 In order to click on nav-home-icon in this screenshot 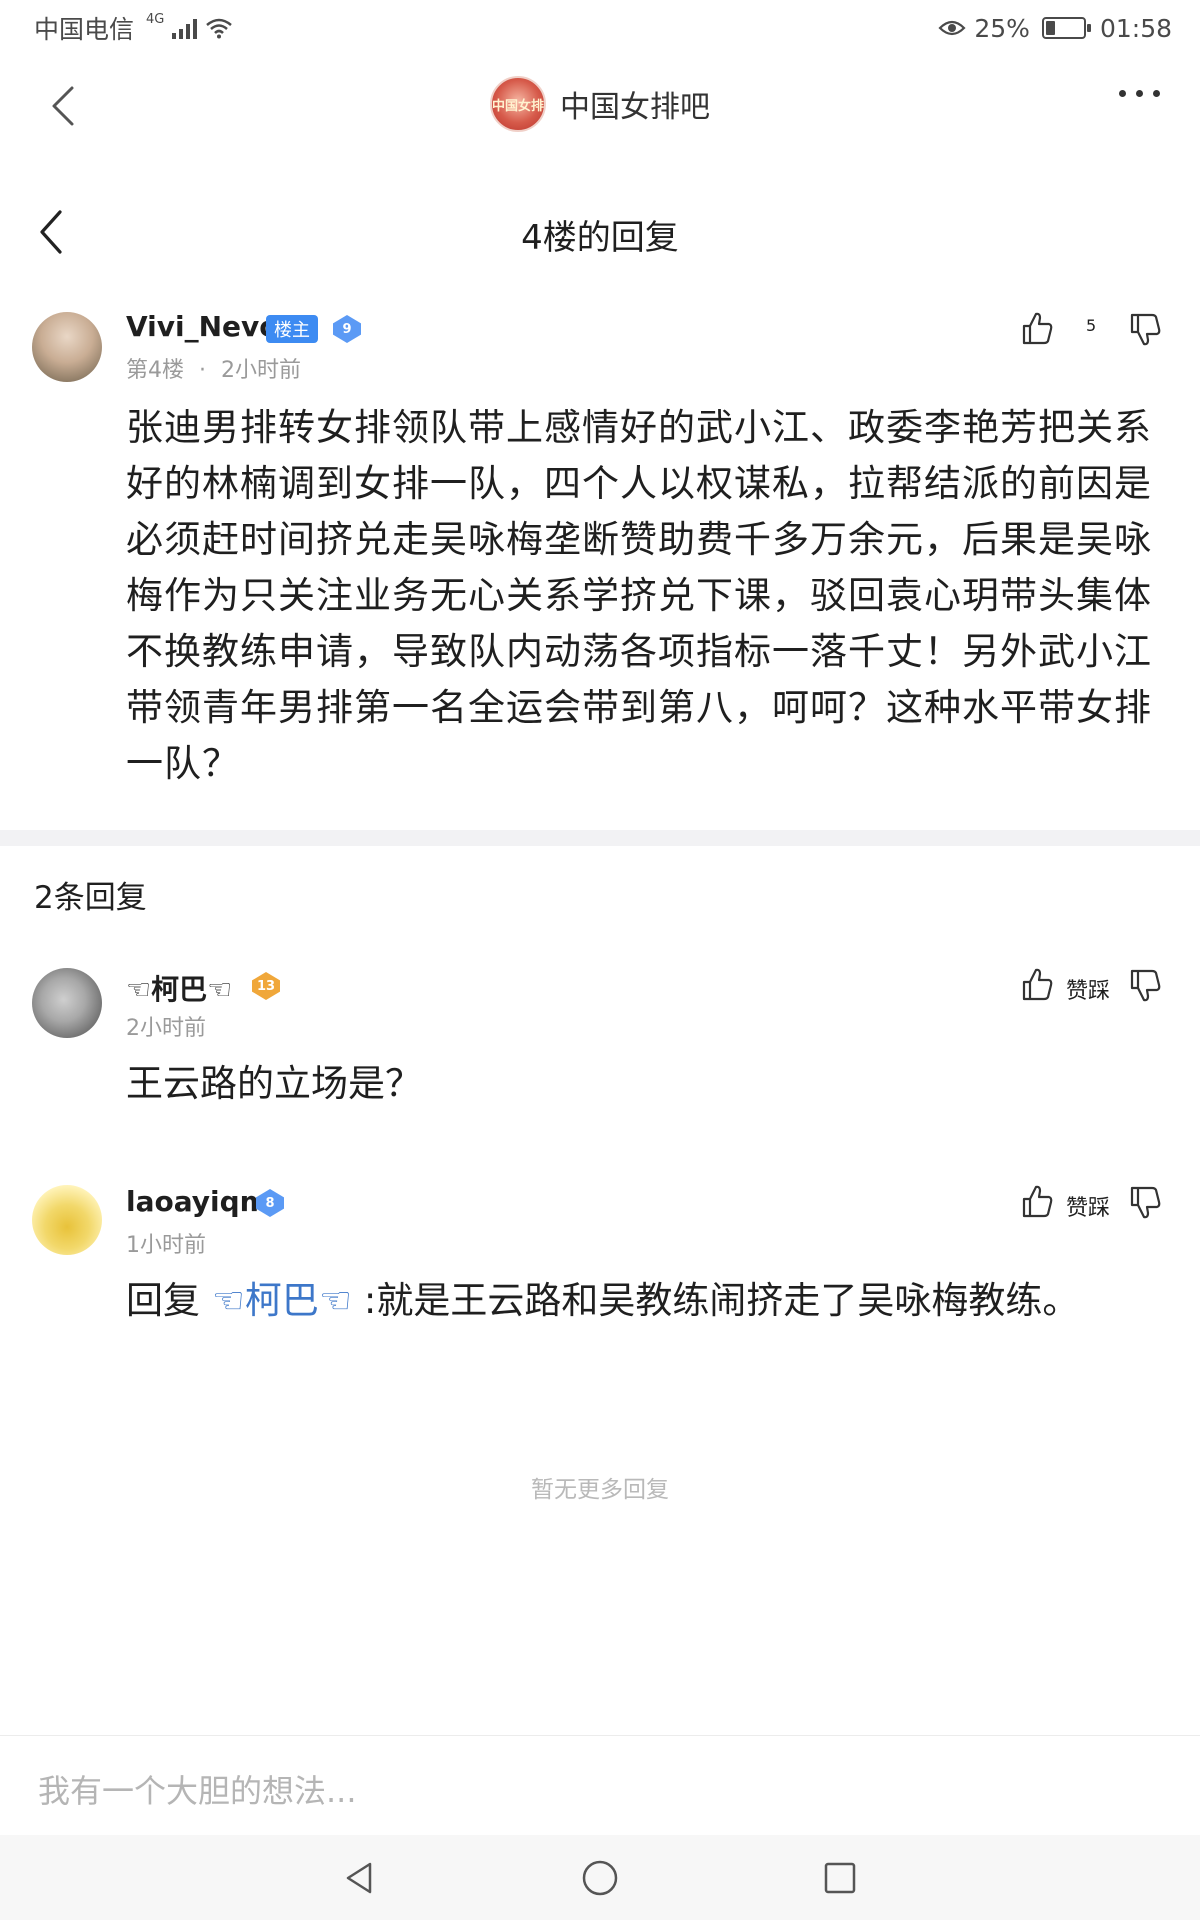, I will do `click(600, 1878)`.